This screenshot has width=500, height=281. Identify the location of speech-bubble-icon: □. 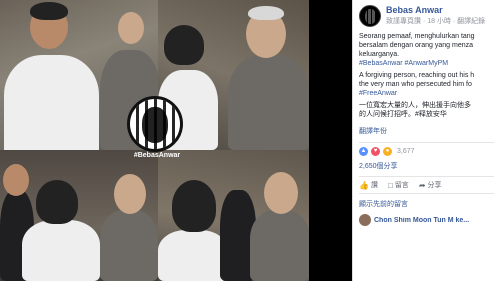
(390, 185).